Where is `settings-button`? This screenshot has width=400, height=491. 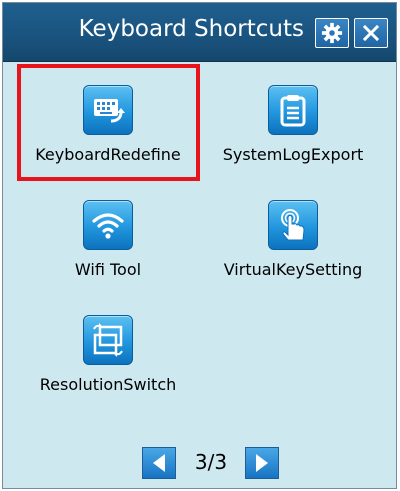
settings-button is located at coordinates (332, 33).